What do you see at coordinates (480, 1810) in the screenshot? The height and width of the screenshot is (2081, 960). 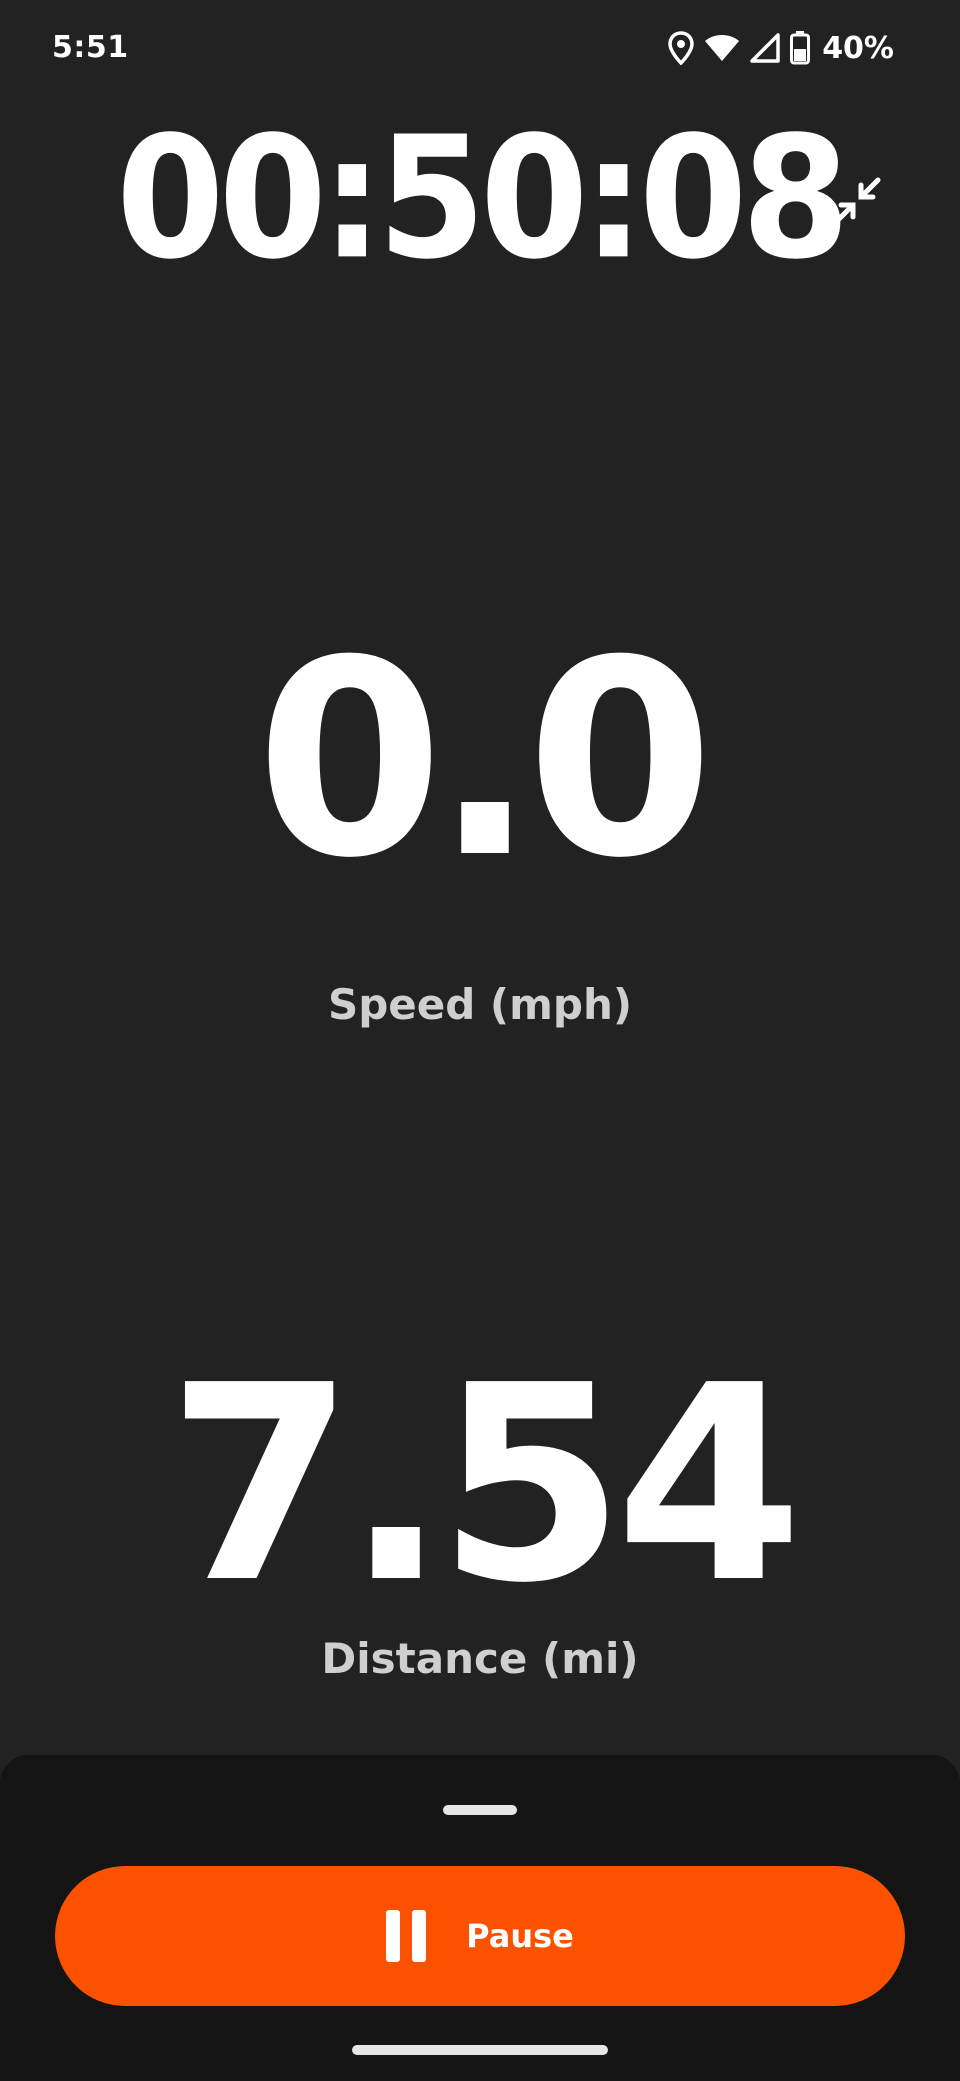 I see `sheet-drag-handle` at bounding box center [480, 1810].